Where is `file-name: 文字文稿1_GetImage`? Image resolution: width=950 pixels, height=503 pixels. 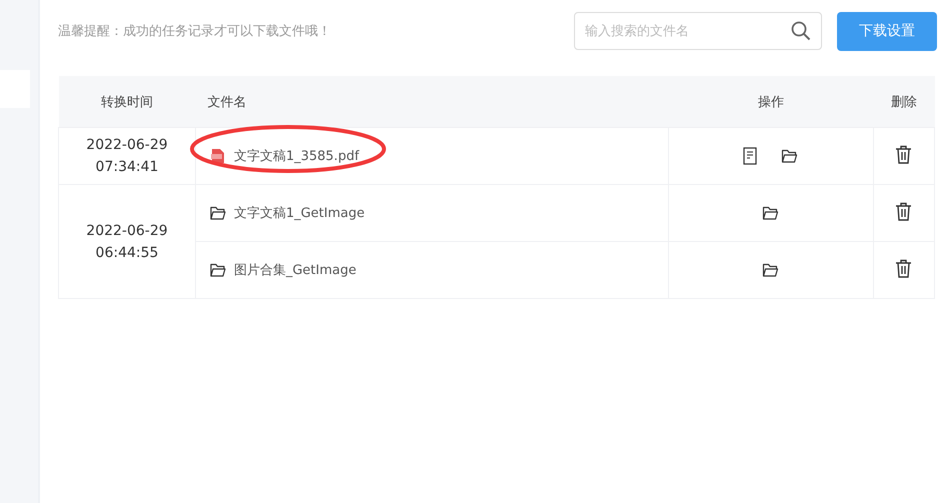 file-name: 文字文稿1_GetImage is located at coordinates (299, 213).